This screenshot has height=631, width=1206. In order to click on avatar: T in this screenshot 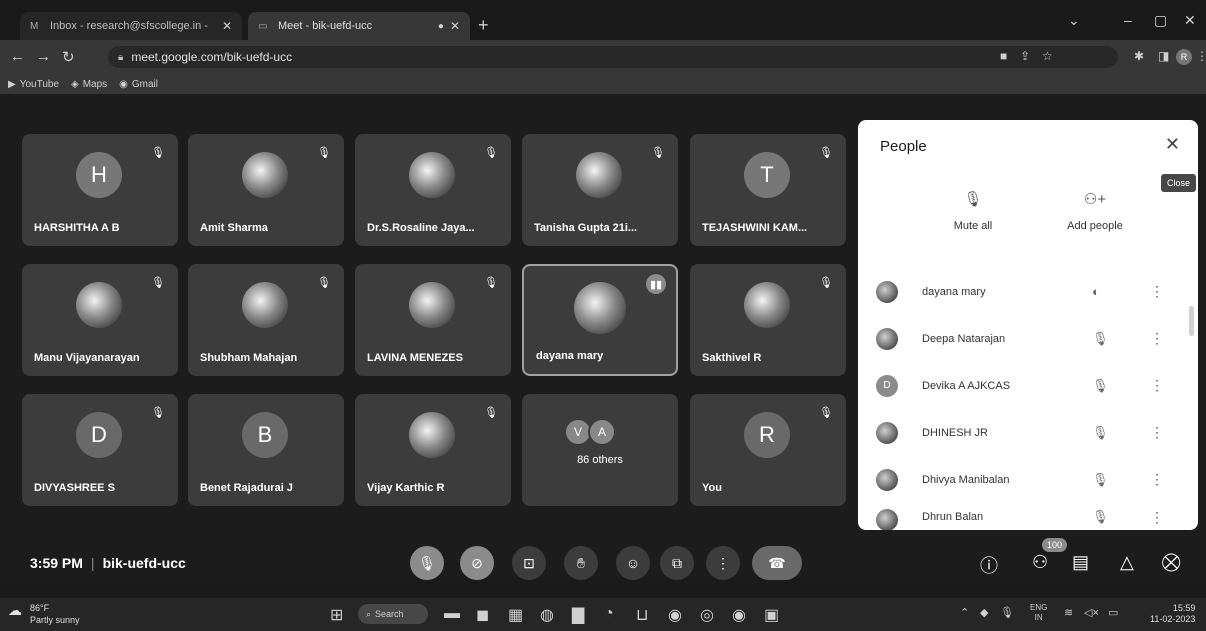, I will do `click(767, 175)`.